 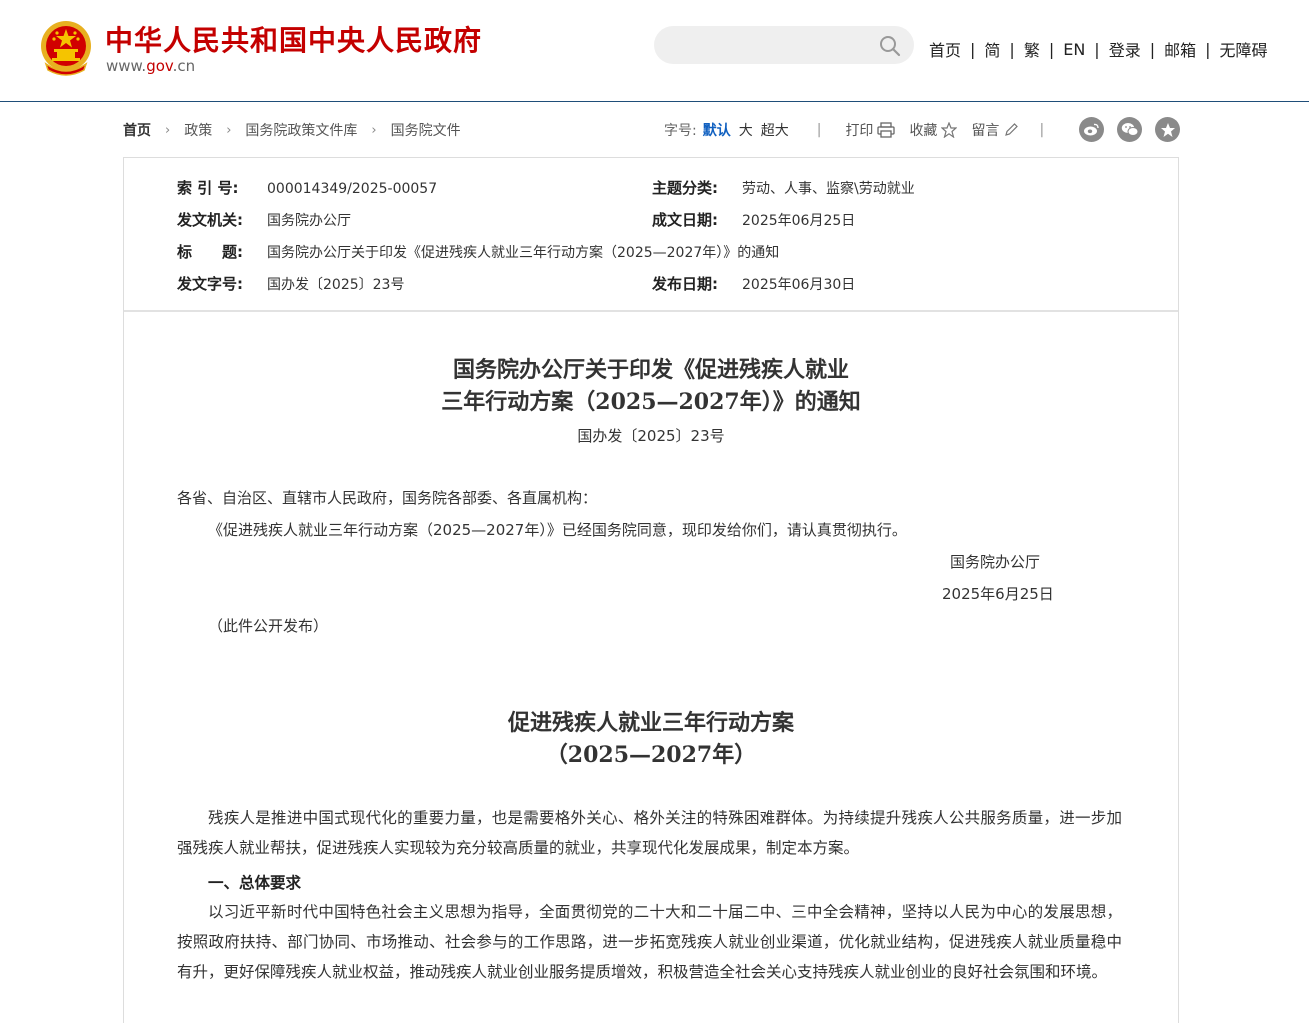 I want to click on meta-value: 2025年06月30日, so click(x=799, y=285).